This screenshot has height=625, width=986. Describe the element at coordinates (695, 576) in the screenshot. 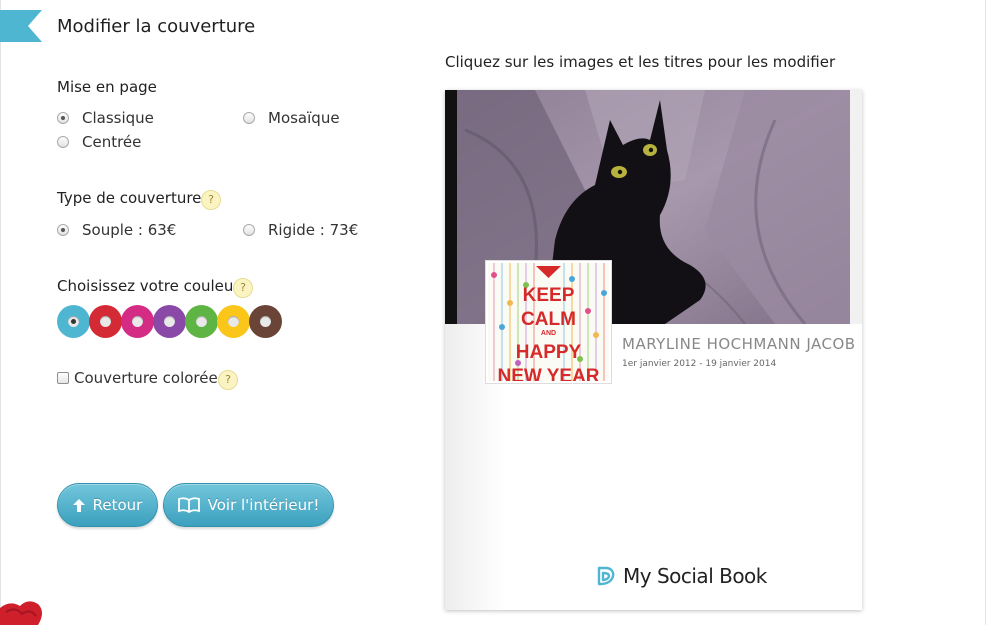

I see `brand-name: My Social Book` at that location.